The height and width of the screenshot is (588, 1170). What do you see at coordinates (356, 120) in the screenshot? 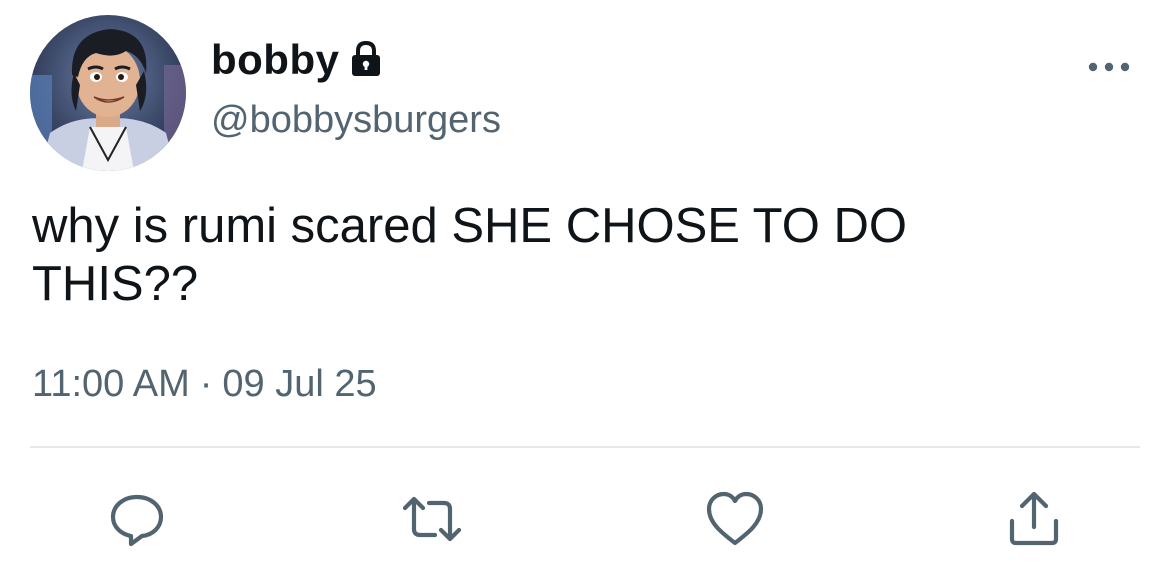
I see `user-handle: @bobbysburgers` at bounding box center [356, 120].